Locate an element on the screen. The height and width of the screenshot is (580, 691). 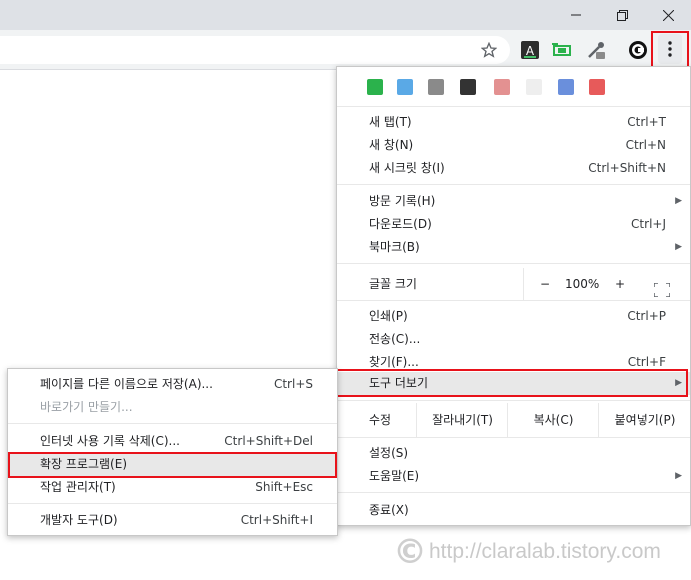
submenu-item-label: 개발자 도구(D) is located at coordinates (79, 520).